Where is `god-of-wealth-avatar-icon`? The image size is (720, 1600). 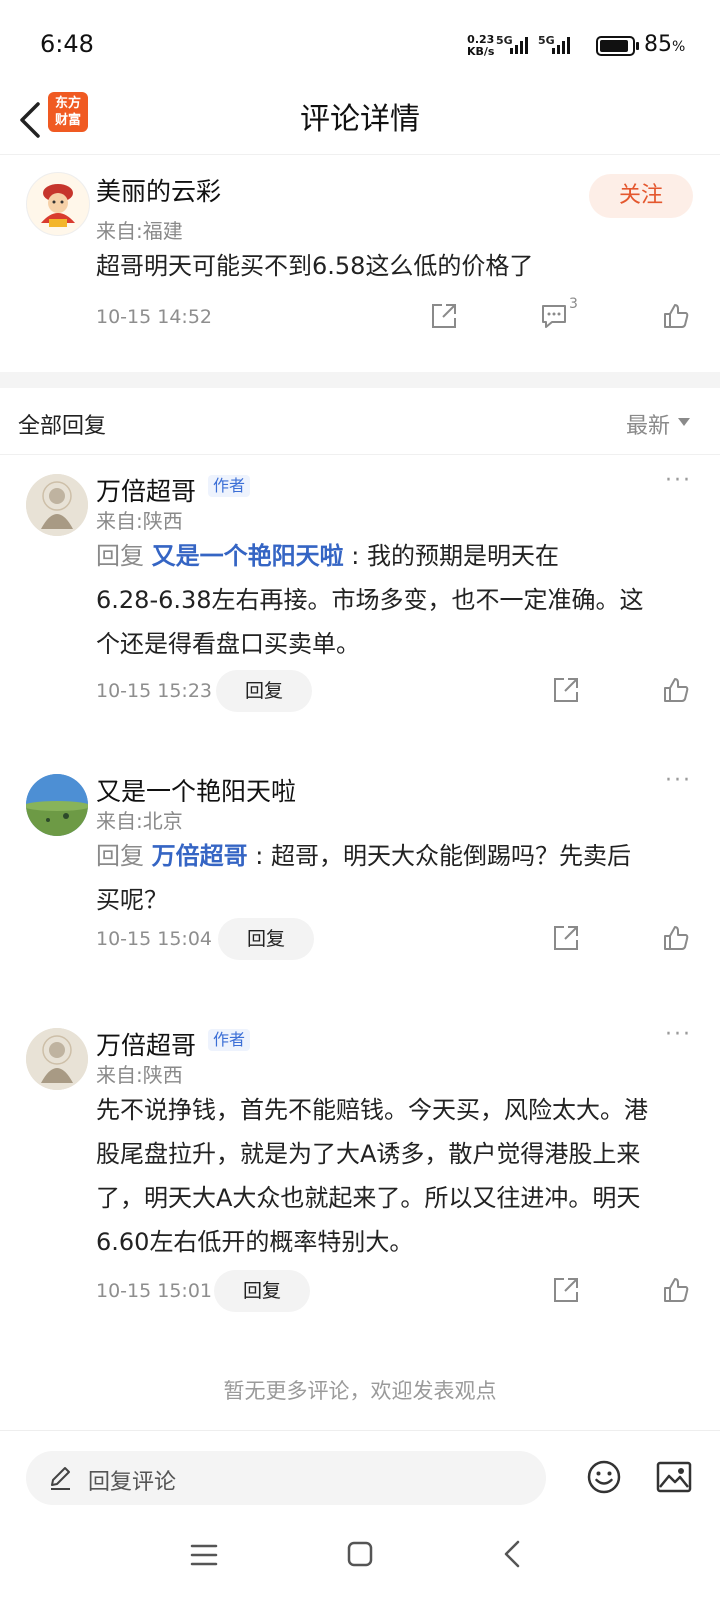 god-of-wealth-avatar-icon is located at coordinates (58, 204).